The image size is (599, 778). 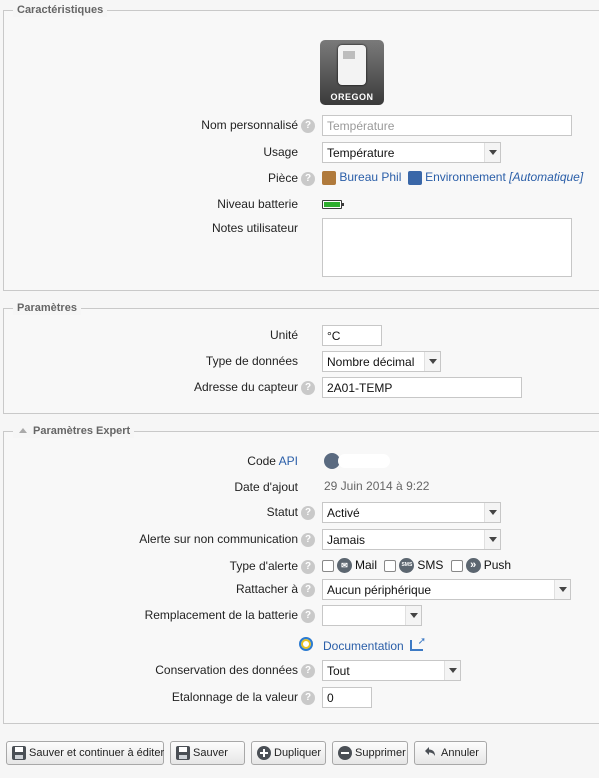 I want to click on calibration-input: 0, so click(x=347, y=697).